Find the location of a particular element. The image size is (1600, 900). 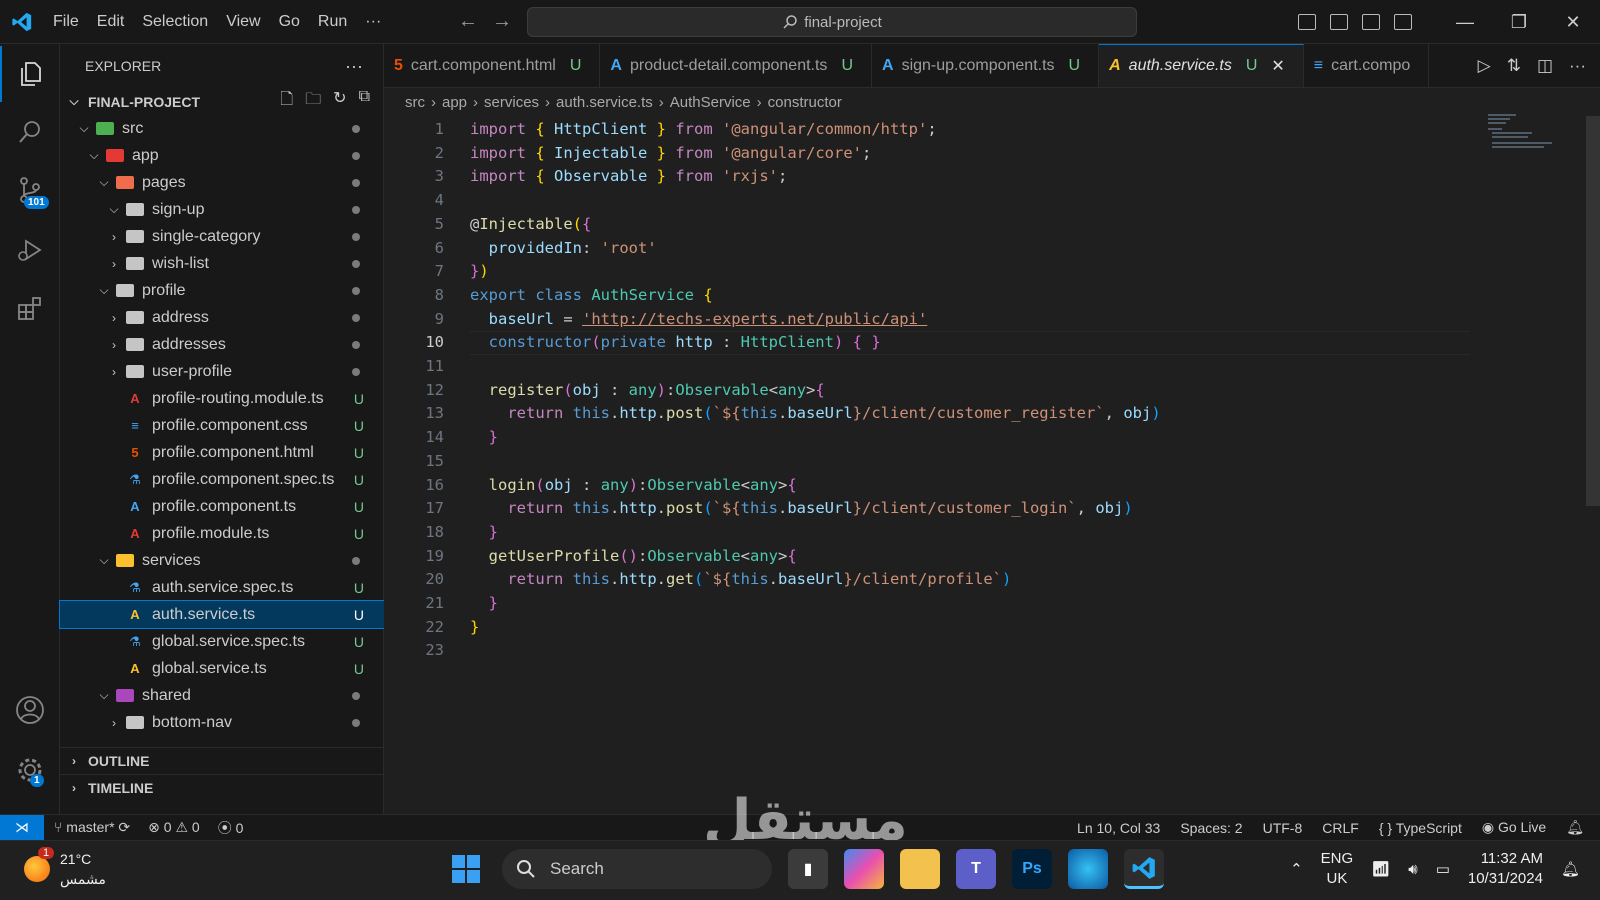

taskbar-search: Search is located at coordinates (637, 869).